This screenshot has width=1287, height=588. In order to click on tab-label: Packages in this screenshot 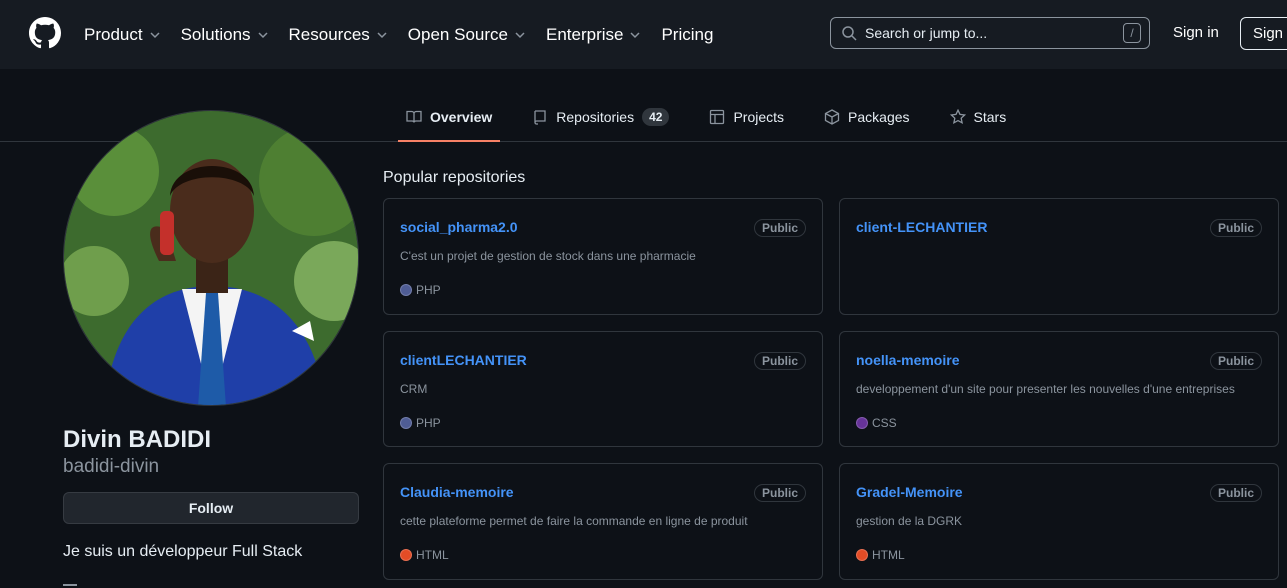, I will do `click(879, 117)`.